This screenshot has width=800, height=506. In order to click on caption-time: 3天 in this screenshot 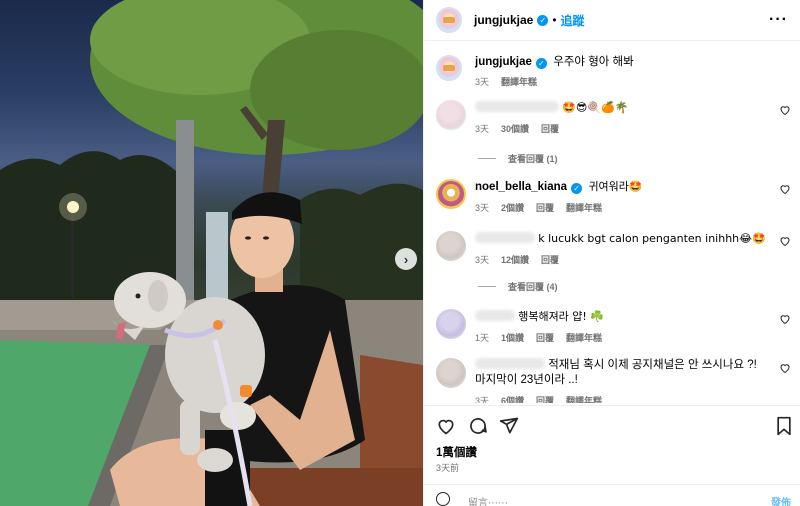, I will do `click(482, 82)`.